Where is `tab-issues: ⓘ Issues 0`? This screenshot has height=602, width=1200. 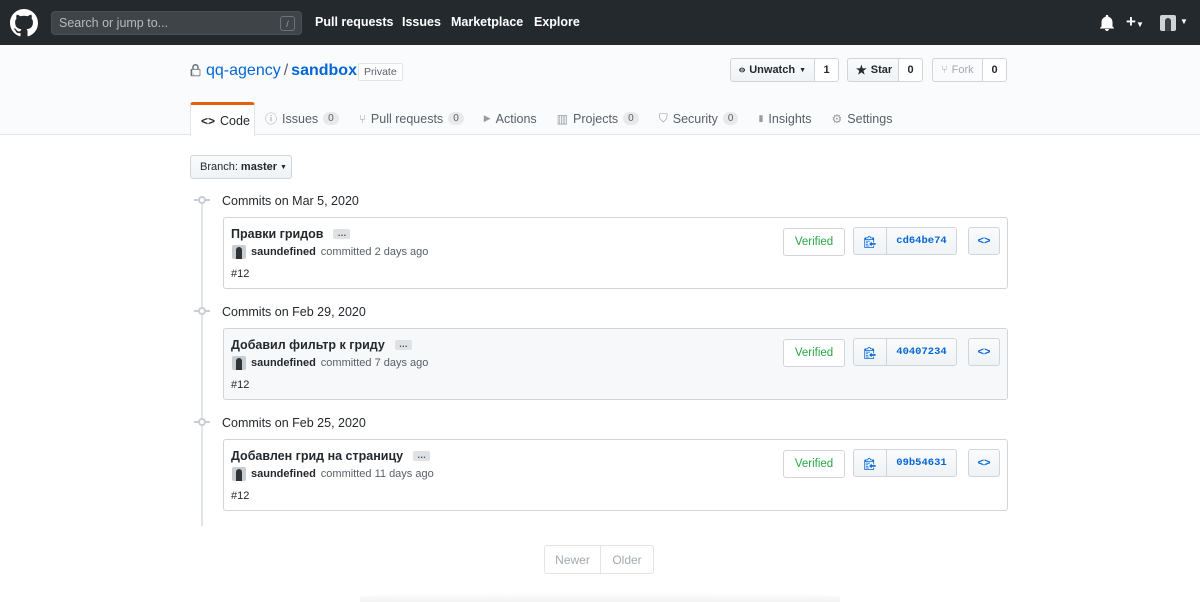
tab-issues: ⓘ Issues 0 is located at coordinates (302, 118).